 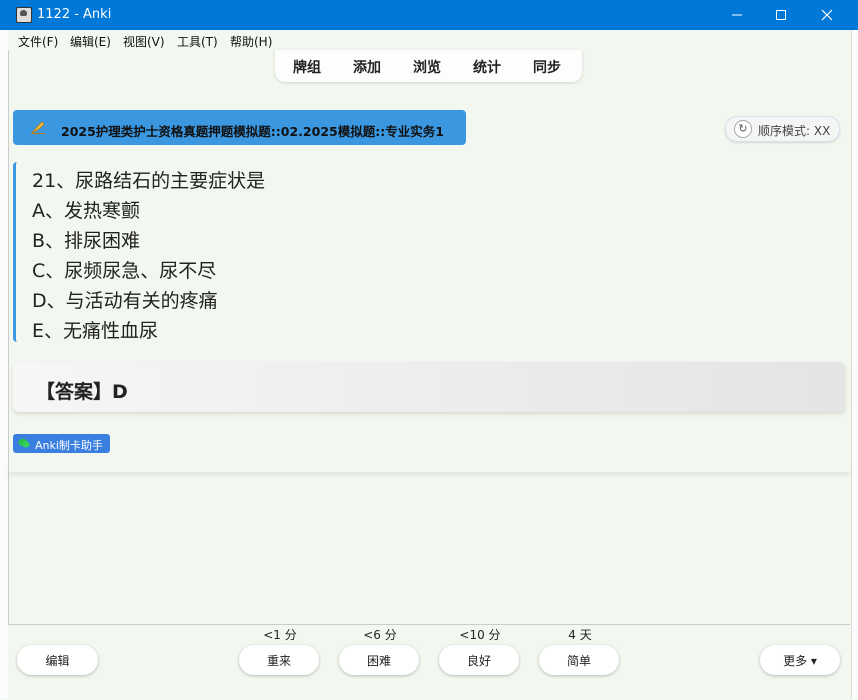 What do you see at coordinates (24, 443) in the screenshot?
I see `wechat-icon` at bounding box center [24, 443].